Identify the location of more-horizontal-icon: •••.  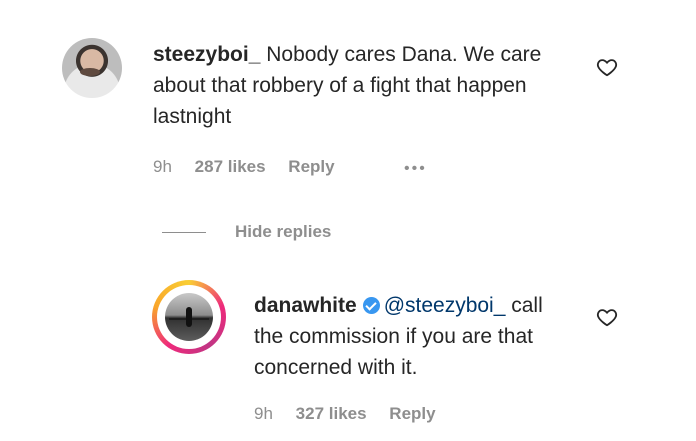
(415, 169).